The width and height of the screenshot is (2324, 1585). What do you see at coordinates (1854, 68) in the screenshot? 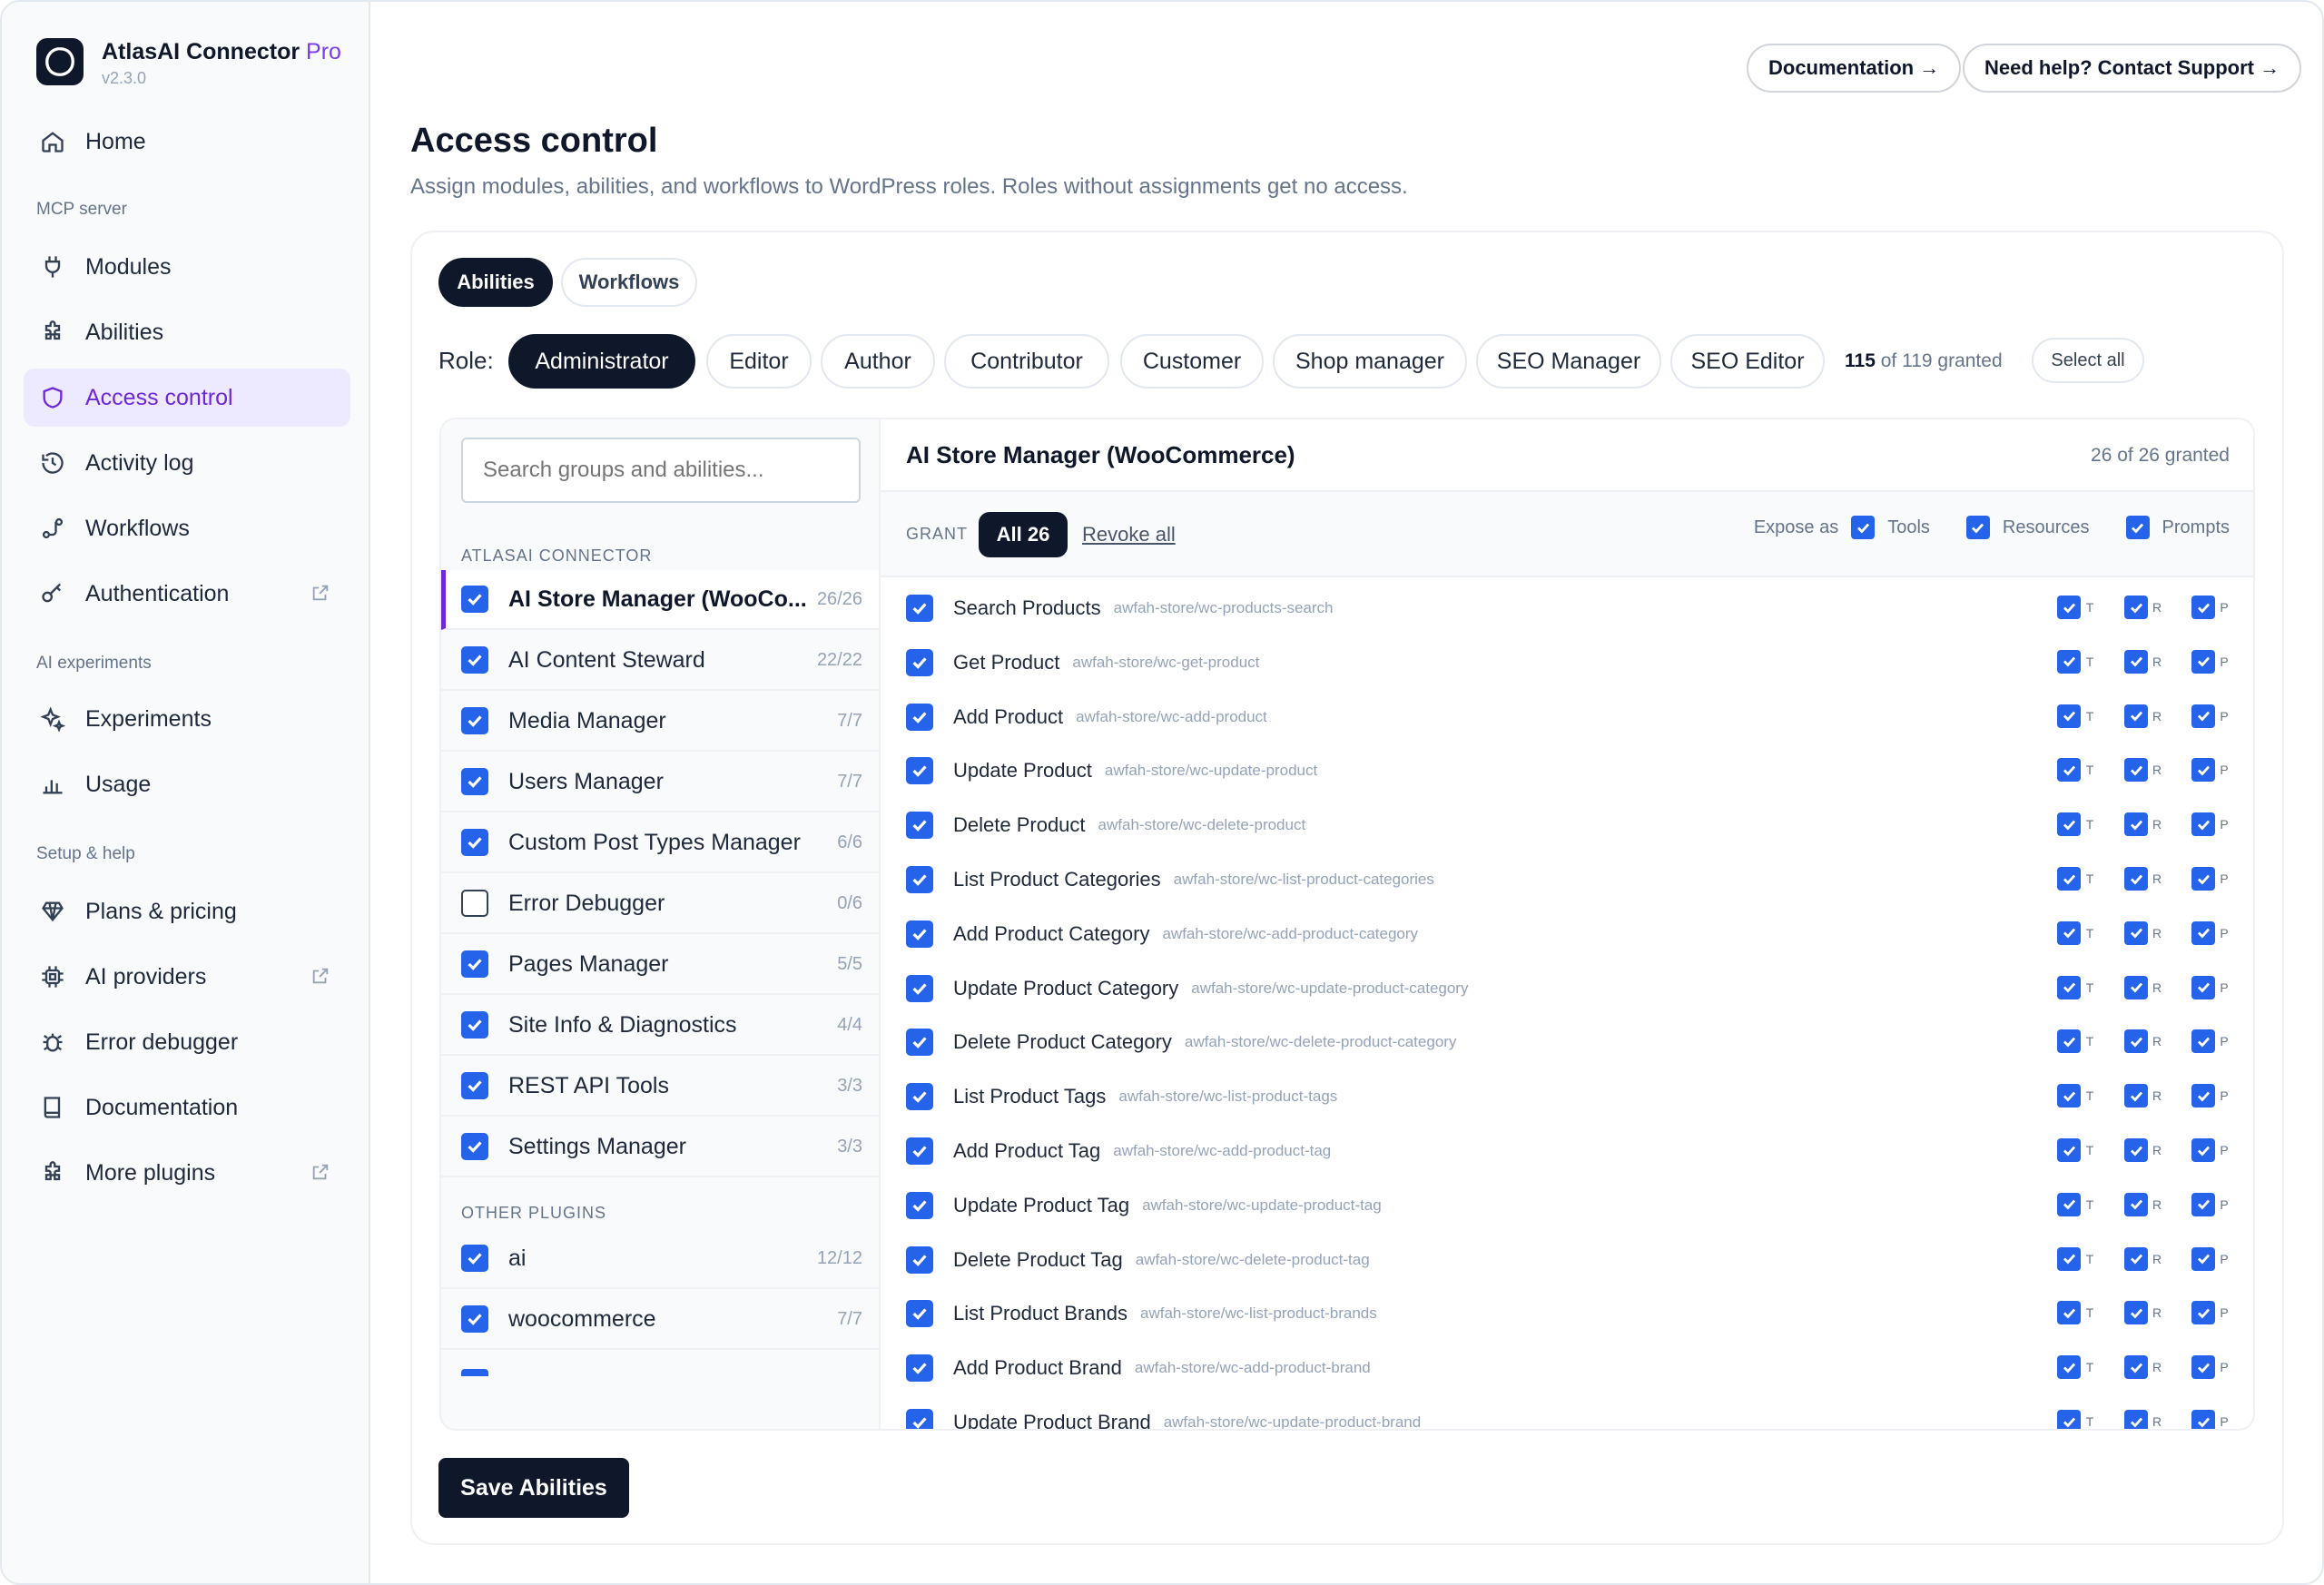
I see `documentation-button: Documentation →` at bounding box center [1854, 68].